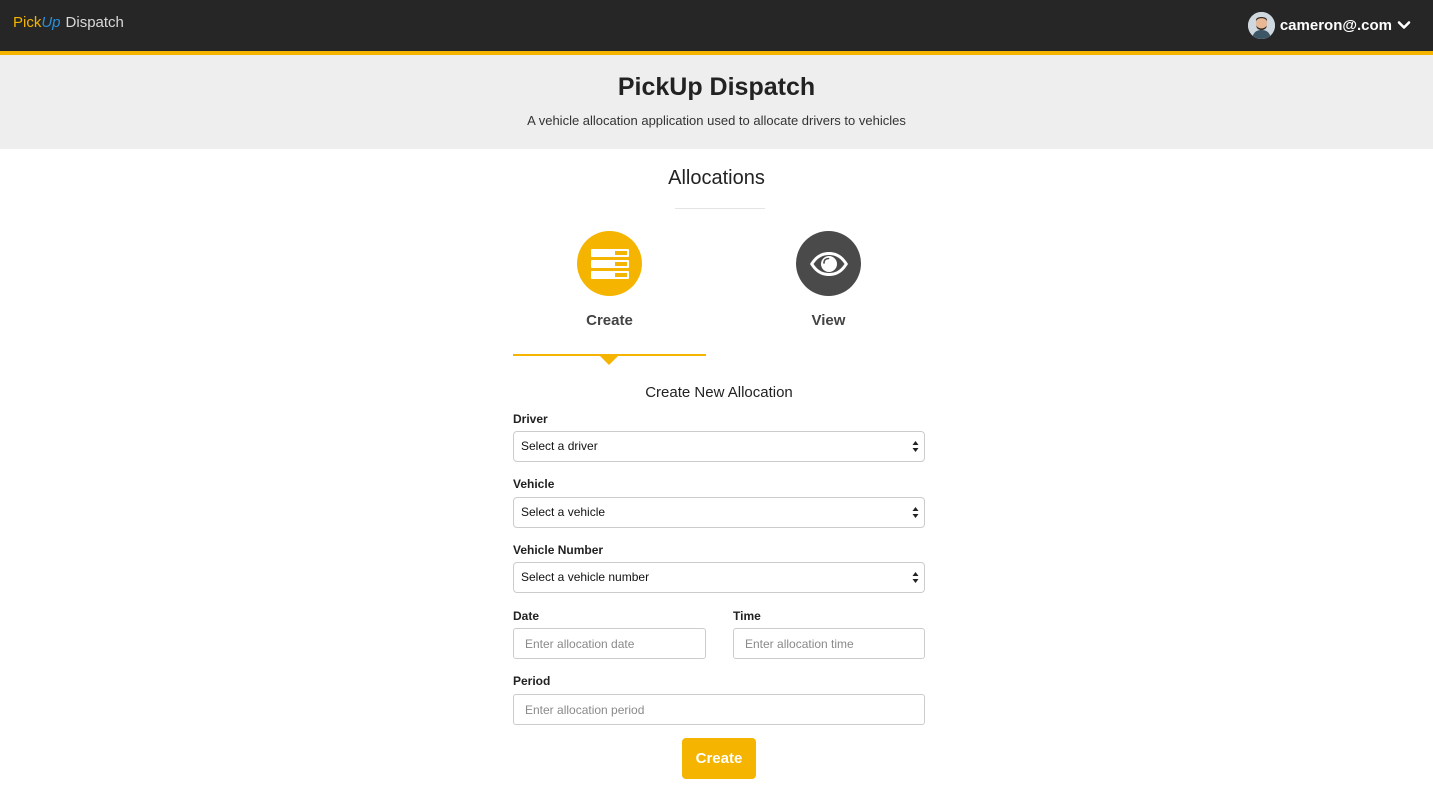 The height and width of the screenshot is (787, 1433). I want to click on vehicle-label: Vehicle, so click(534, 484).